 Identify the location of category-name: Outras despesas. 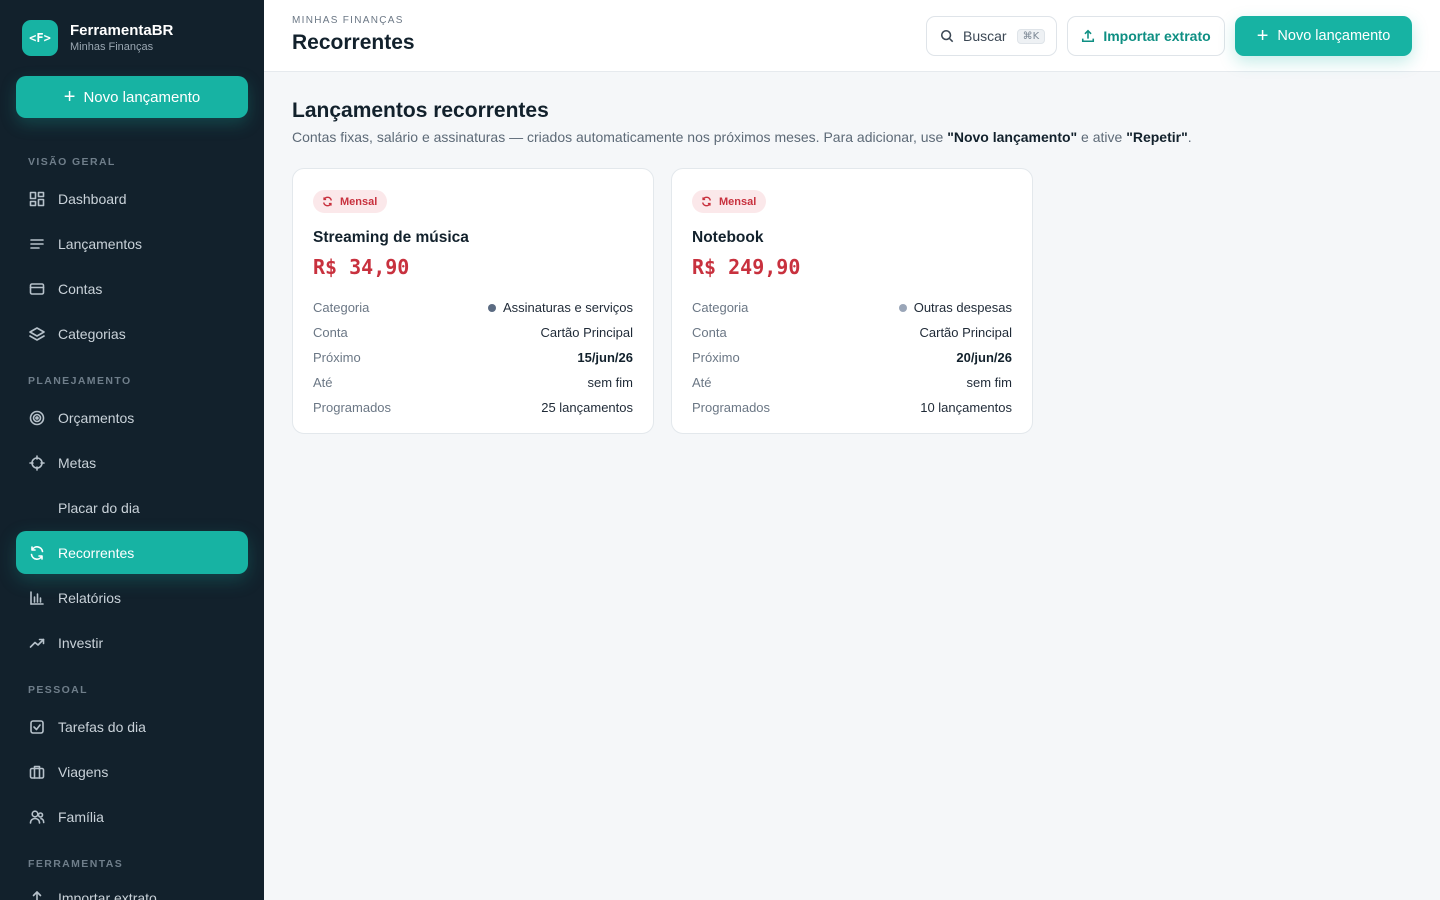
(962, 307).